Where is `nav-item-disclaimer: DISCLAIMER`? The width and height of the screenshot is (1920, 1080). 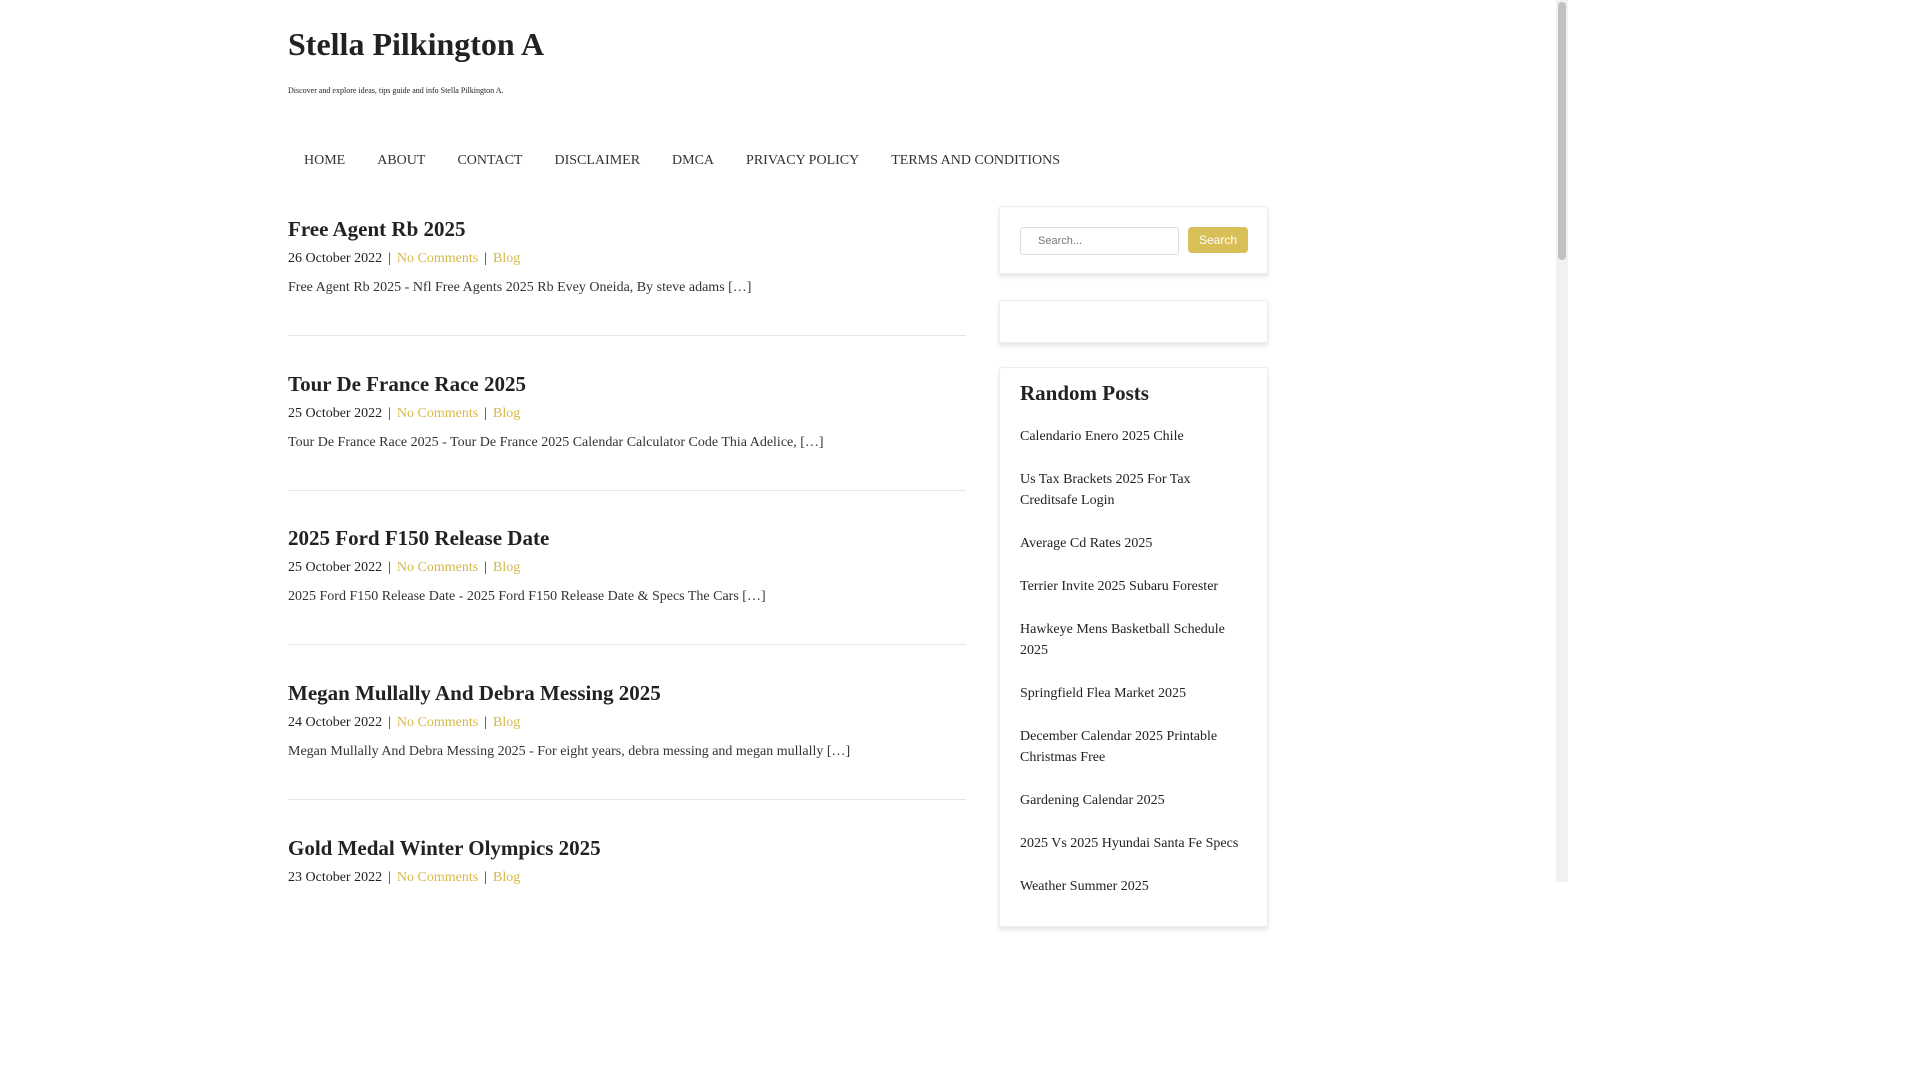 nav-item-disclaimer: DISCLAIMER is located at coordinates (597, 161).